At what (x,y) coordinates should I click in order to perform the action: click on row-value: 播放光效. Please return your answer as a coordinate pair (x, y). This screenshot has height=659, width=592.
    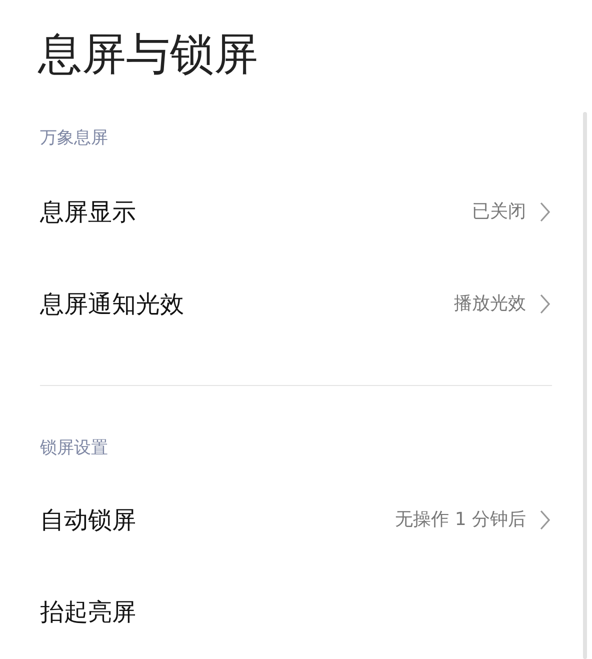
    Looking at the image, I should click on (490, 304).